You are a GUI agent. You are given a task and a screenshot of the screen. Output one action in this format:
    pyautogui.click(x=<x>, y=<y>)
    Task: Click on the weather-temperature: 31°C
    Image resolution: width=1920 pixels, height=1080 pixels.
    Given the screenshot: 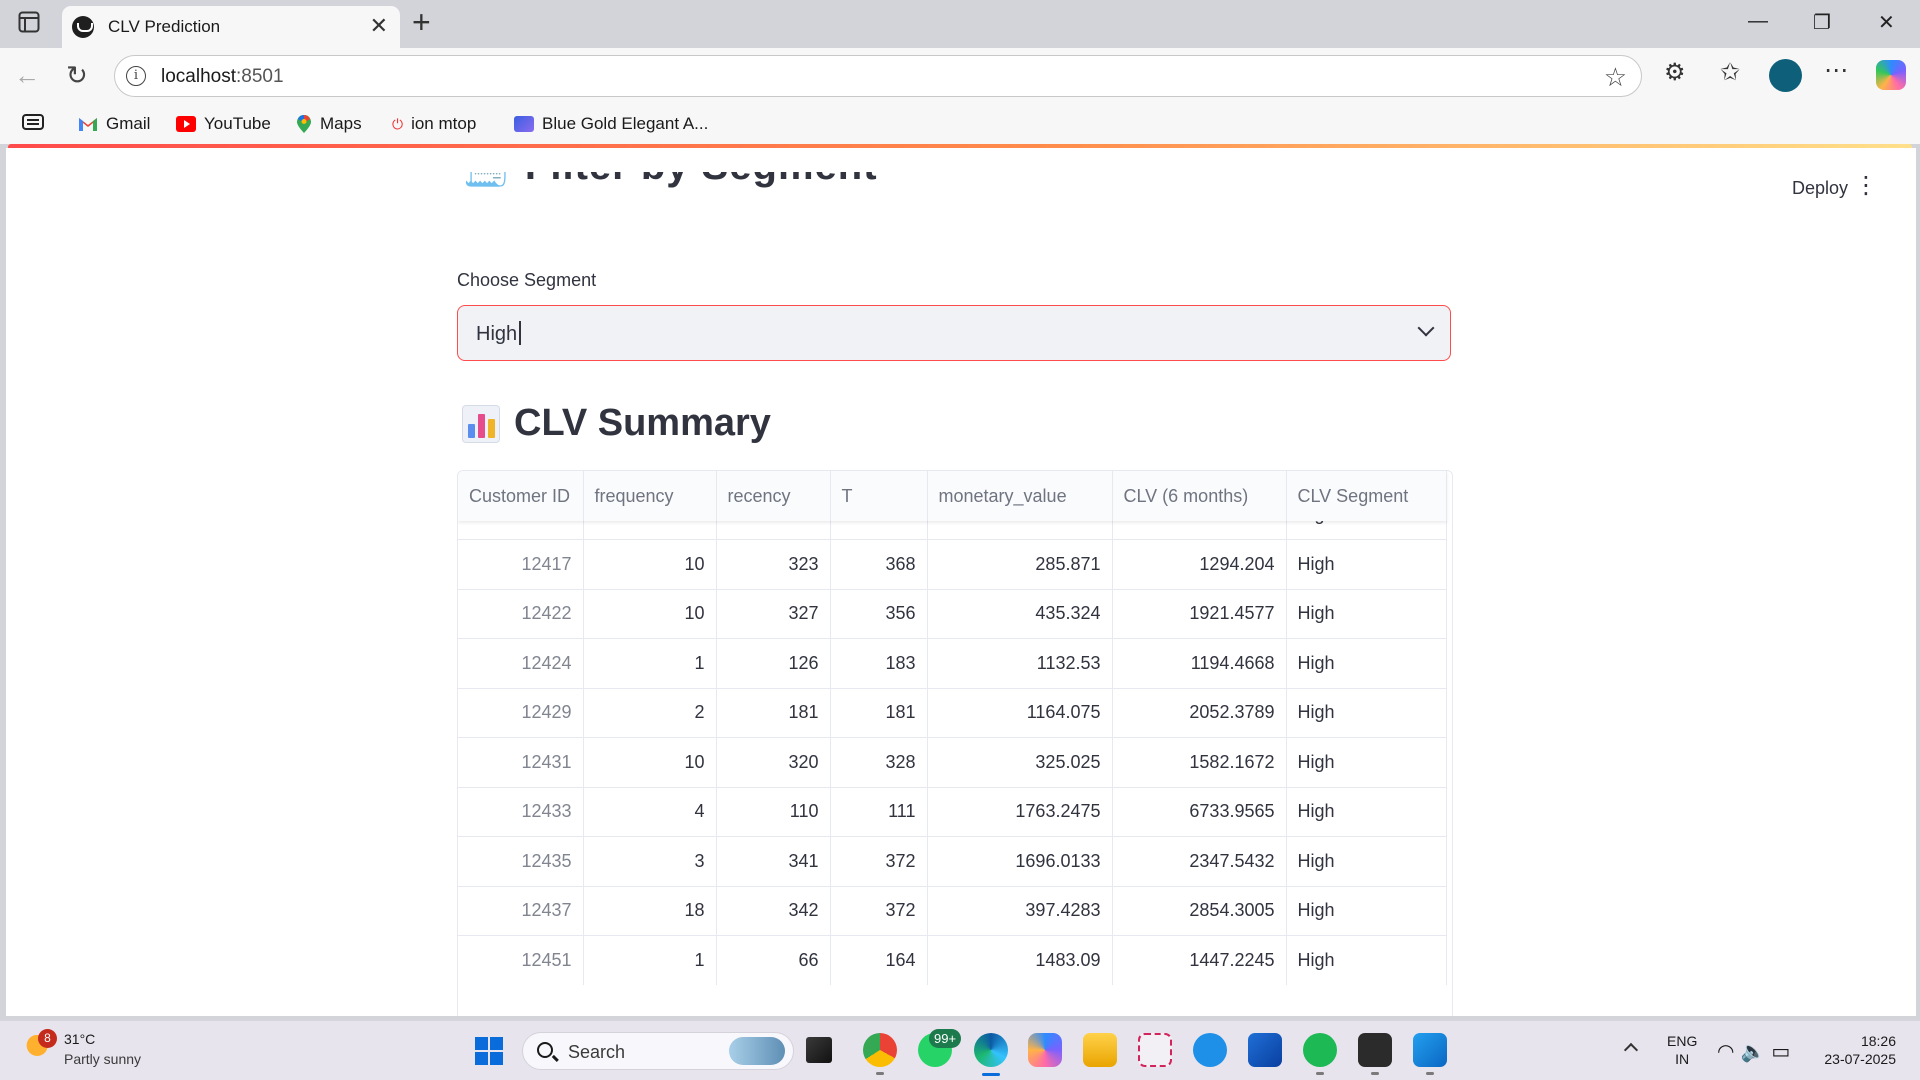 What is the action you would take?
    pyautogui.click(x=79, y=1039)
    